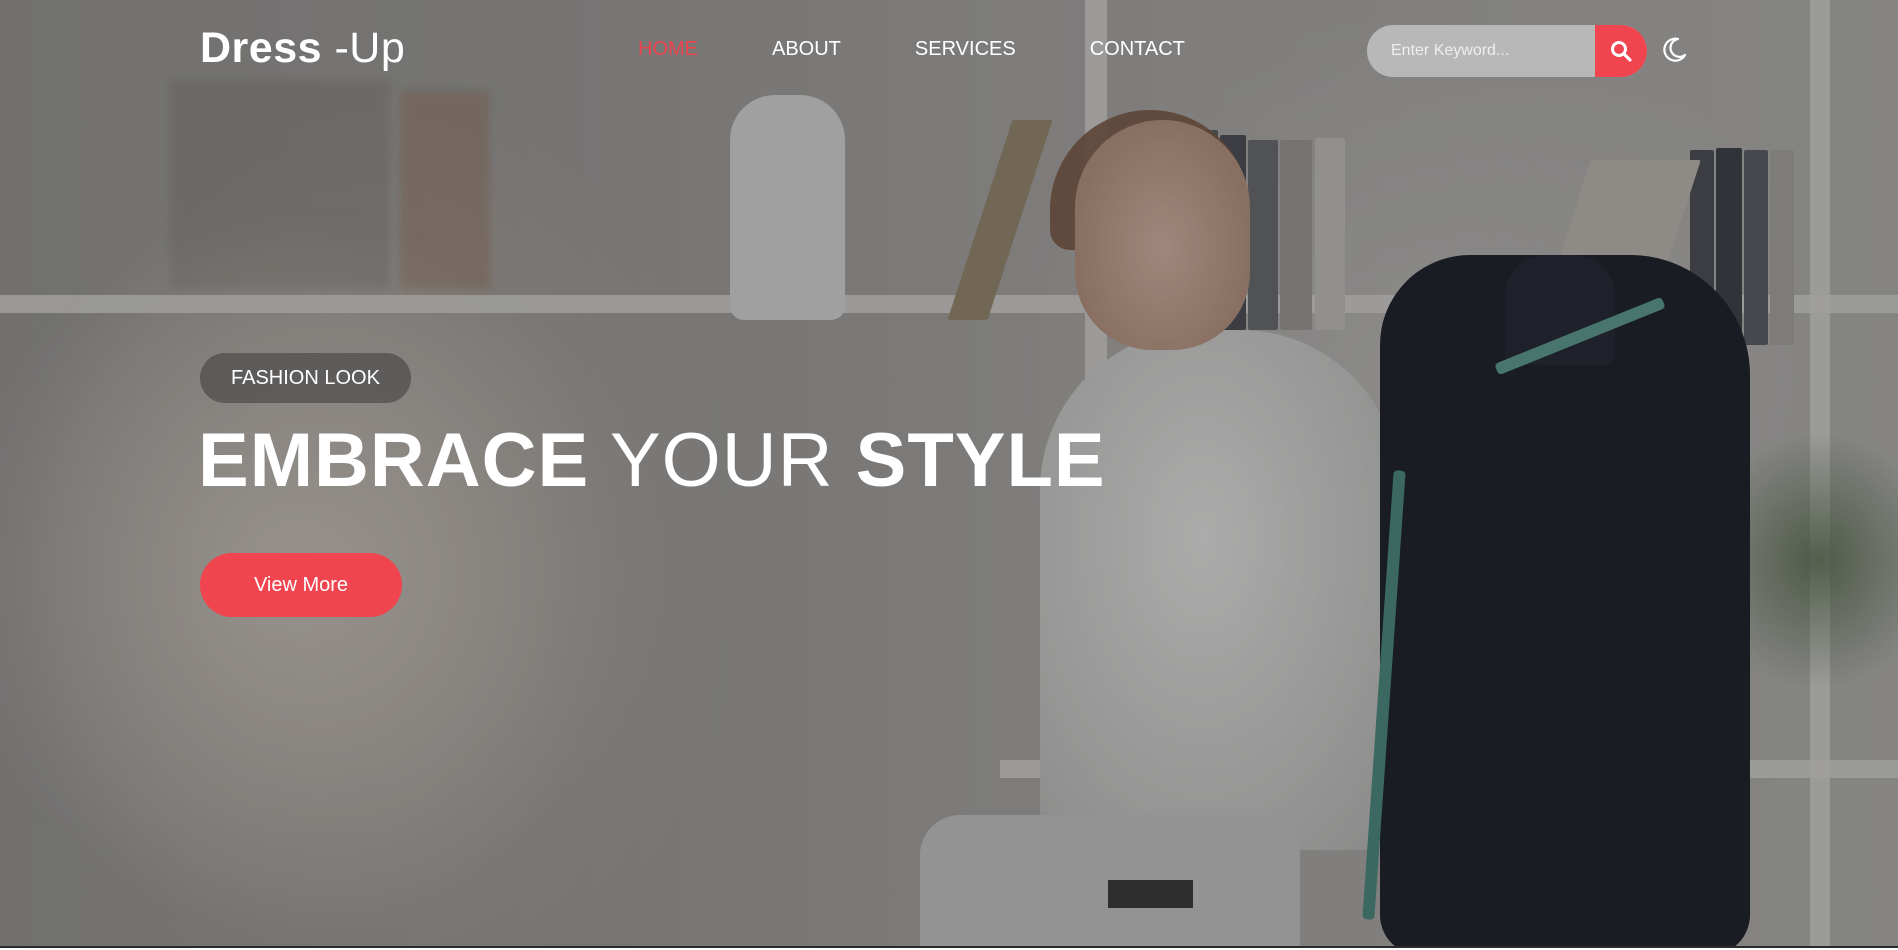 This screenshot has height=950, width=1898. Describe the element at coordinates (722, 460) in the screenshot. I see `headline-part2: YOUR` at that location.